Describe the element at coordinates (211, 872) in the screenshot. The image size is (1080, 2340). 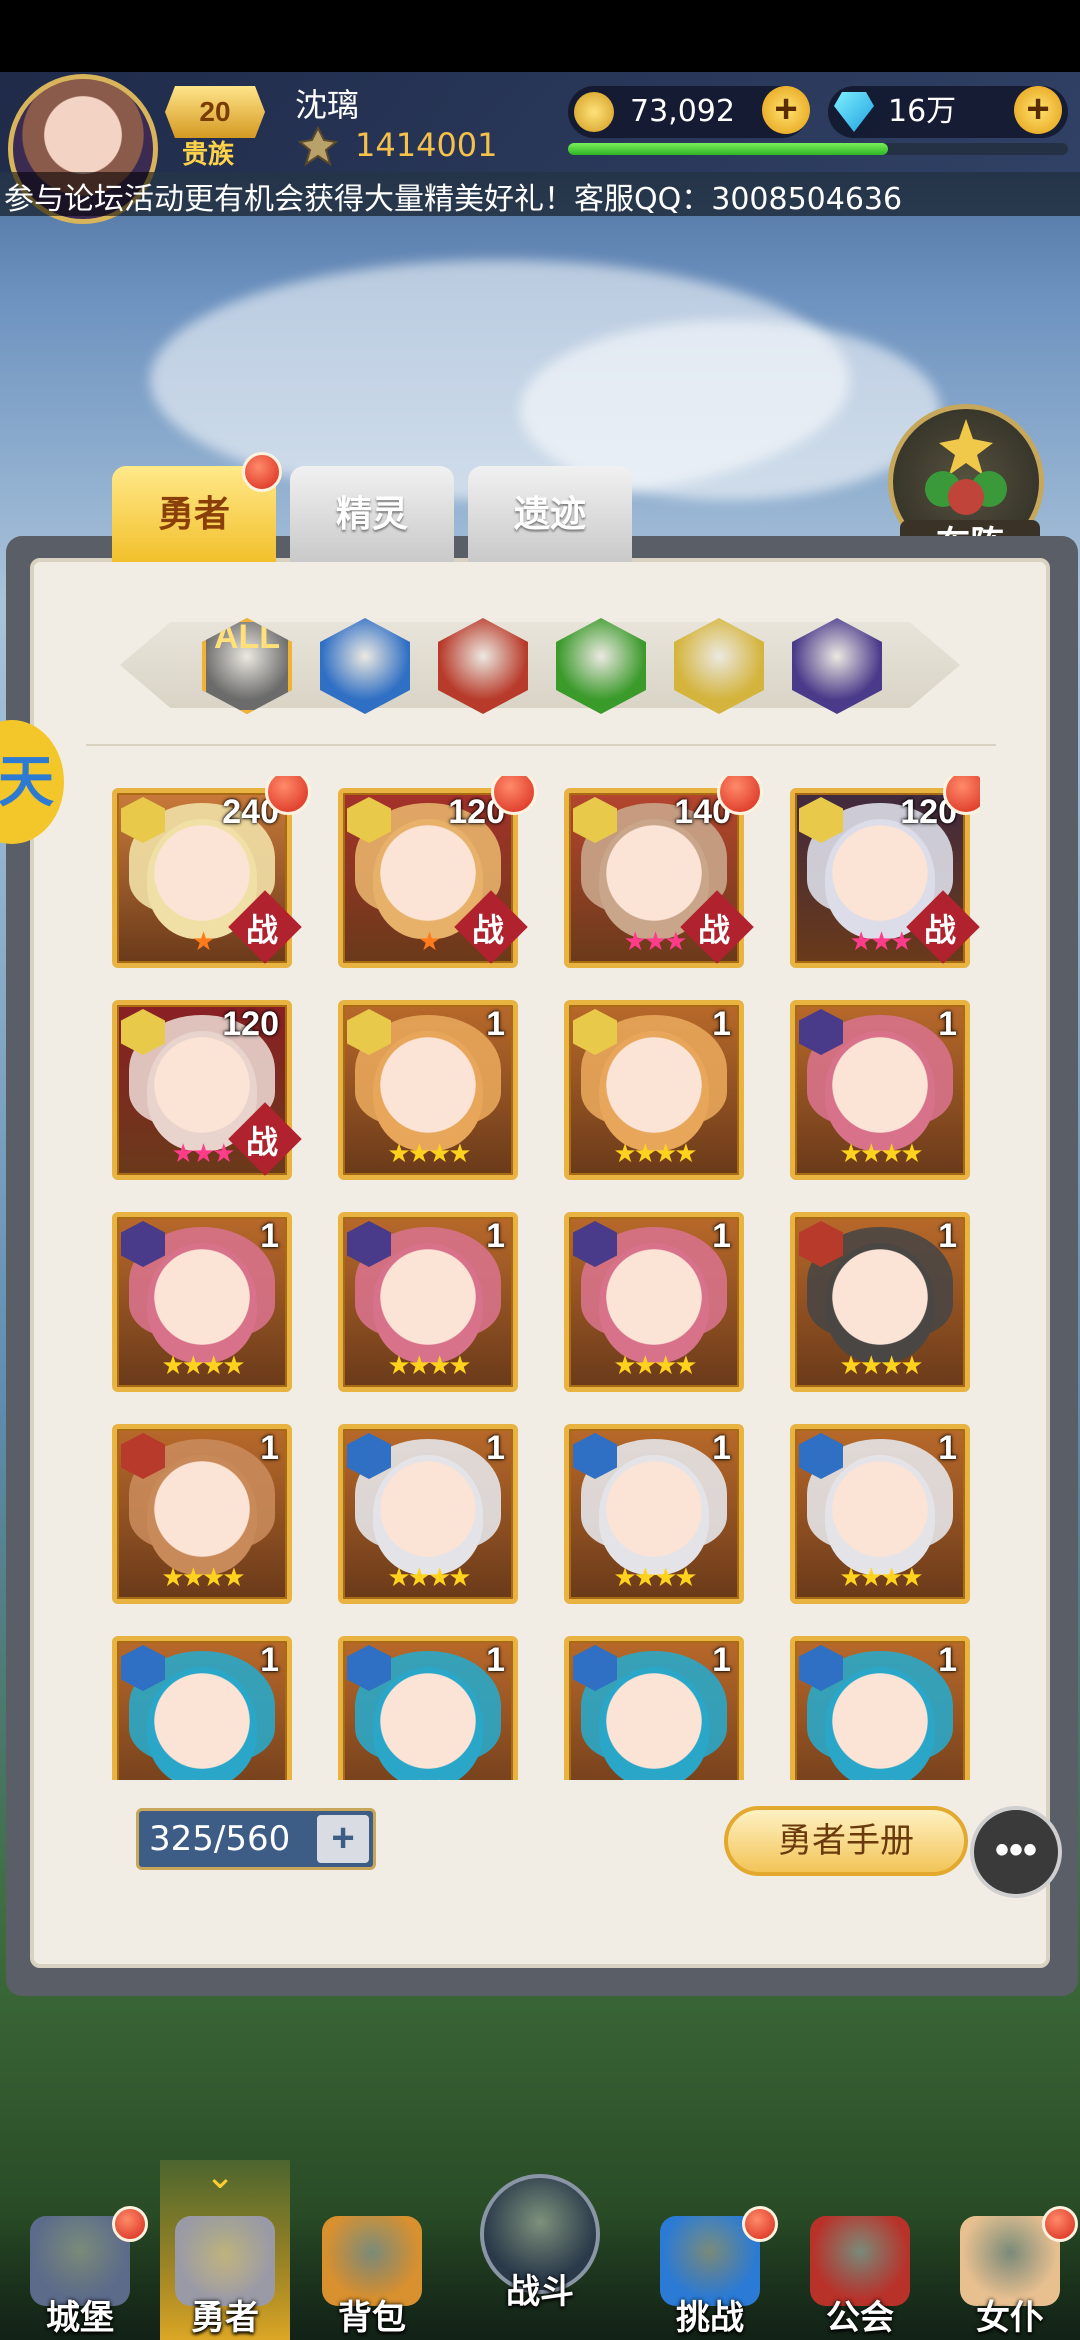
I see `hero-card: 240 ★ 战` at that location.